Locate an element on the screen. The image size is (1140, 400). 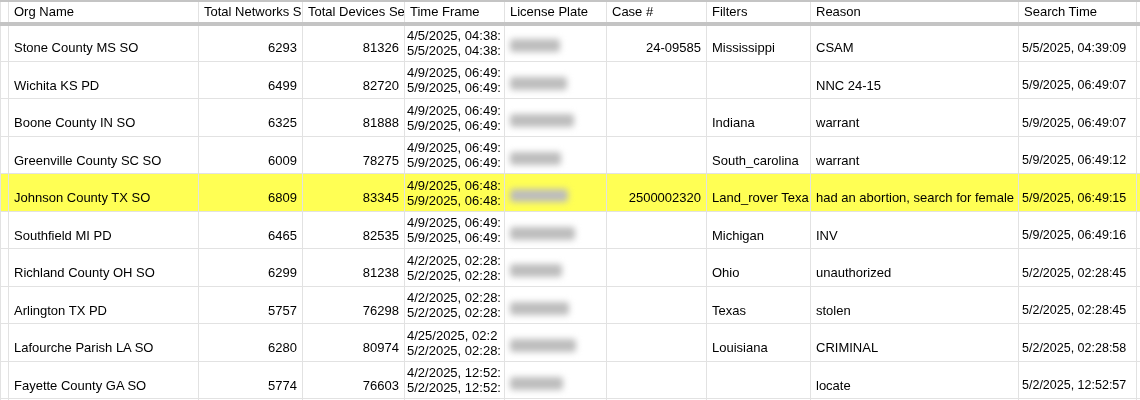
table-cell: stolen is located at coordinates (833, 310).